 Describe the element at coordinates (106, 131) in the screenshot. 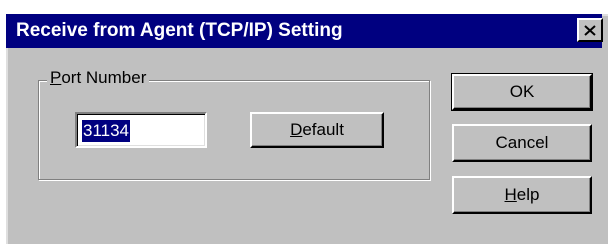

I see `port-number-value: 31134` at that location.